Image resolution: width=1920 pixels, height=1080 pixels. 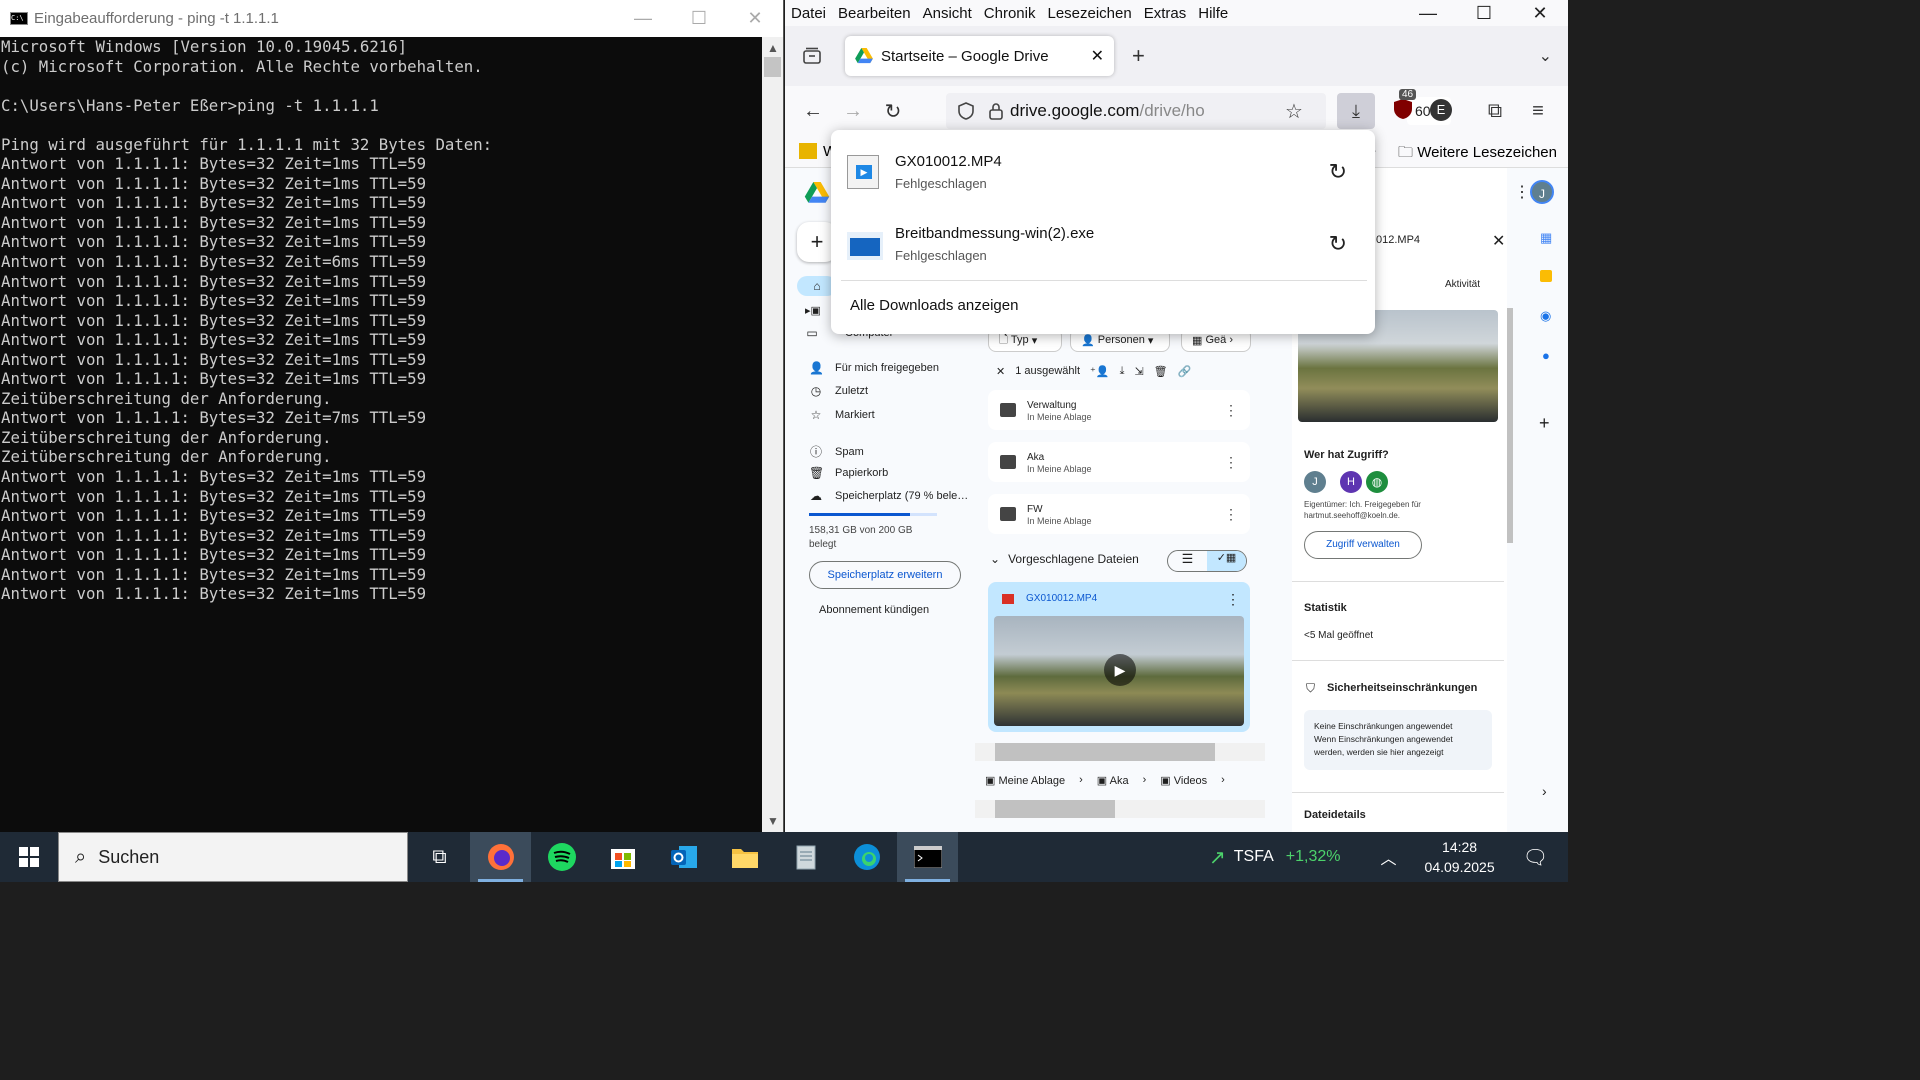 I want to click on nav-shared: 👤 Für mich freigegeben, so click(x=874, y=368).